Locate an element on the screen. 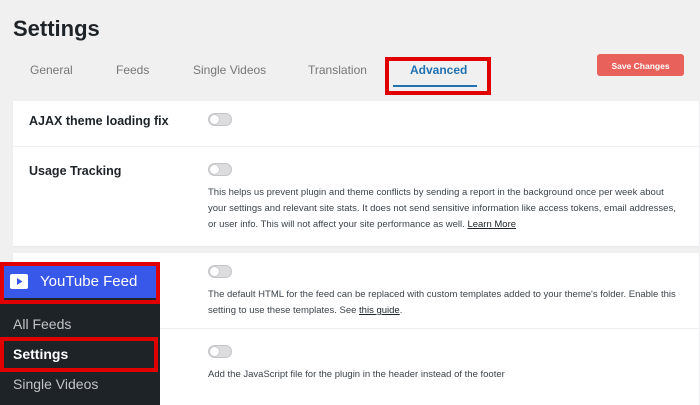 This screenshot has height=405, width=700. youtube-play-icon is located at coordinates (19, 281).